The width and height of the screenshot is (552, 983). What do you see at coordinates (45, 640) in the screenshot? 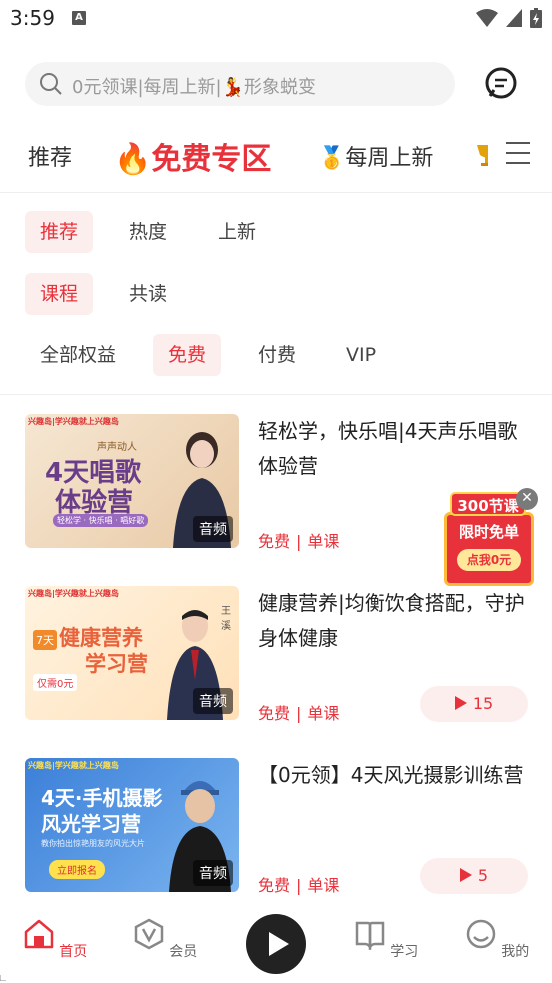
I see `thumb-tag: 7天` at bounding box center [45, 640].